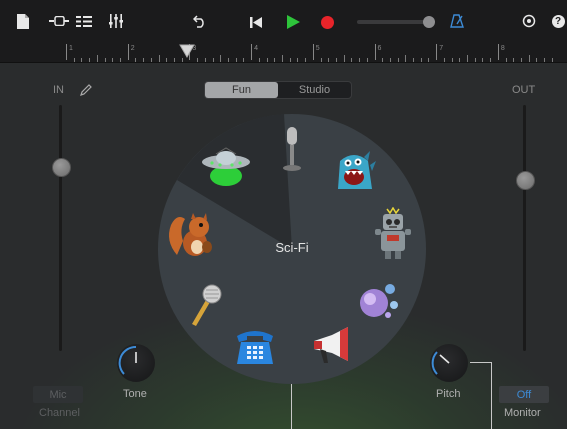 This screenshot has height=429, width=567. I want to click on ruler-bar-number: 8, so click(502, 48).